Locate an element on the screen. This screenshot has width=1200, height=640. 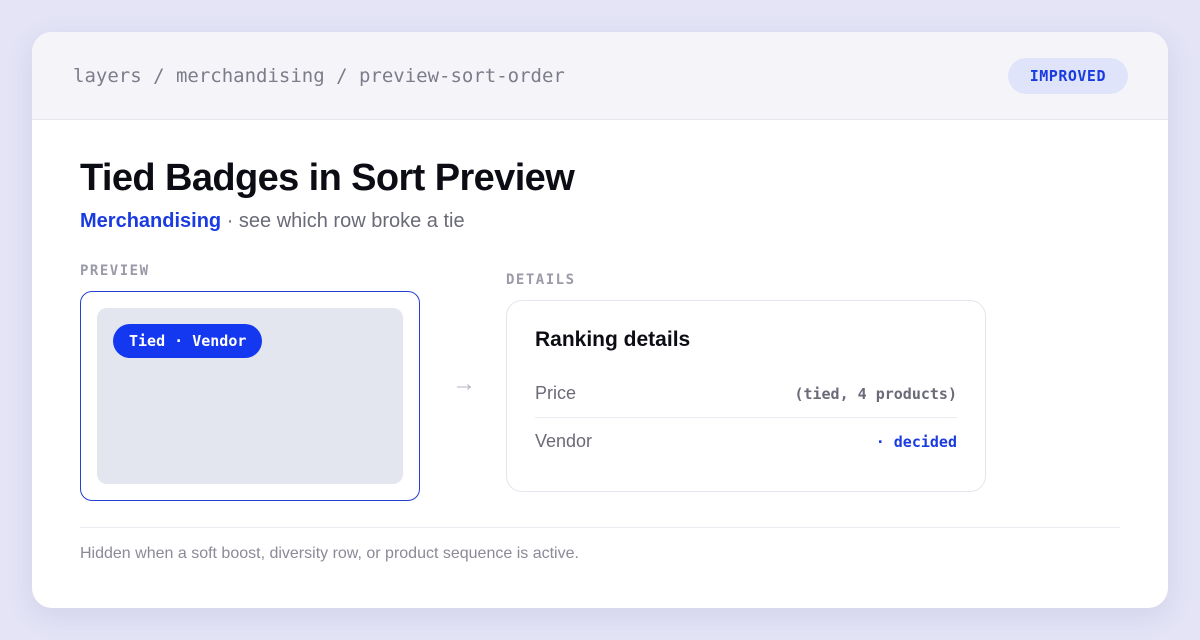
detail-row-value: (tied, 4 products) is located at coordinates (875, 394).